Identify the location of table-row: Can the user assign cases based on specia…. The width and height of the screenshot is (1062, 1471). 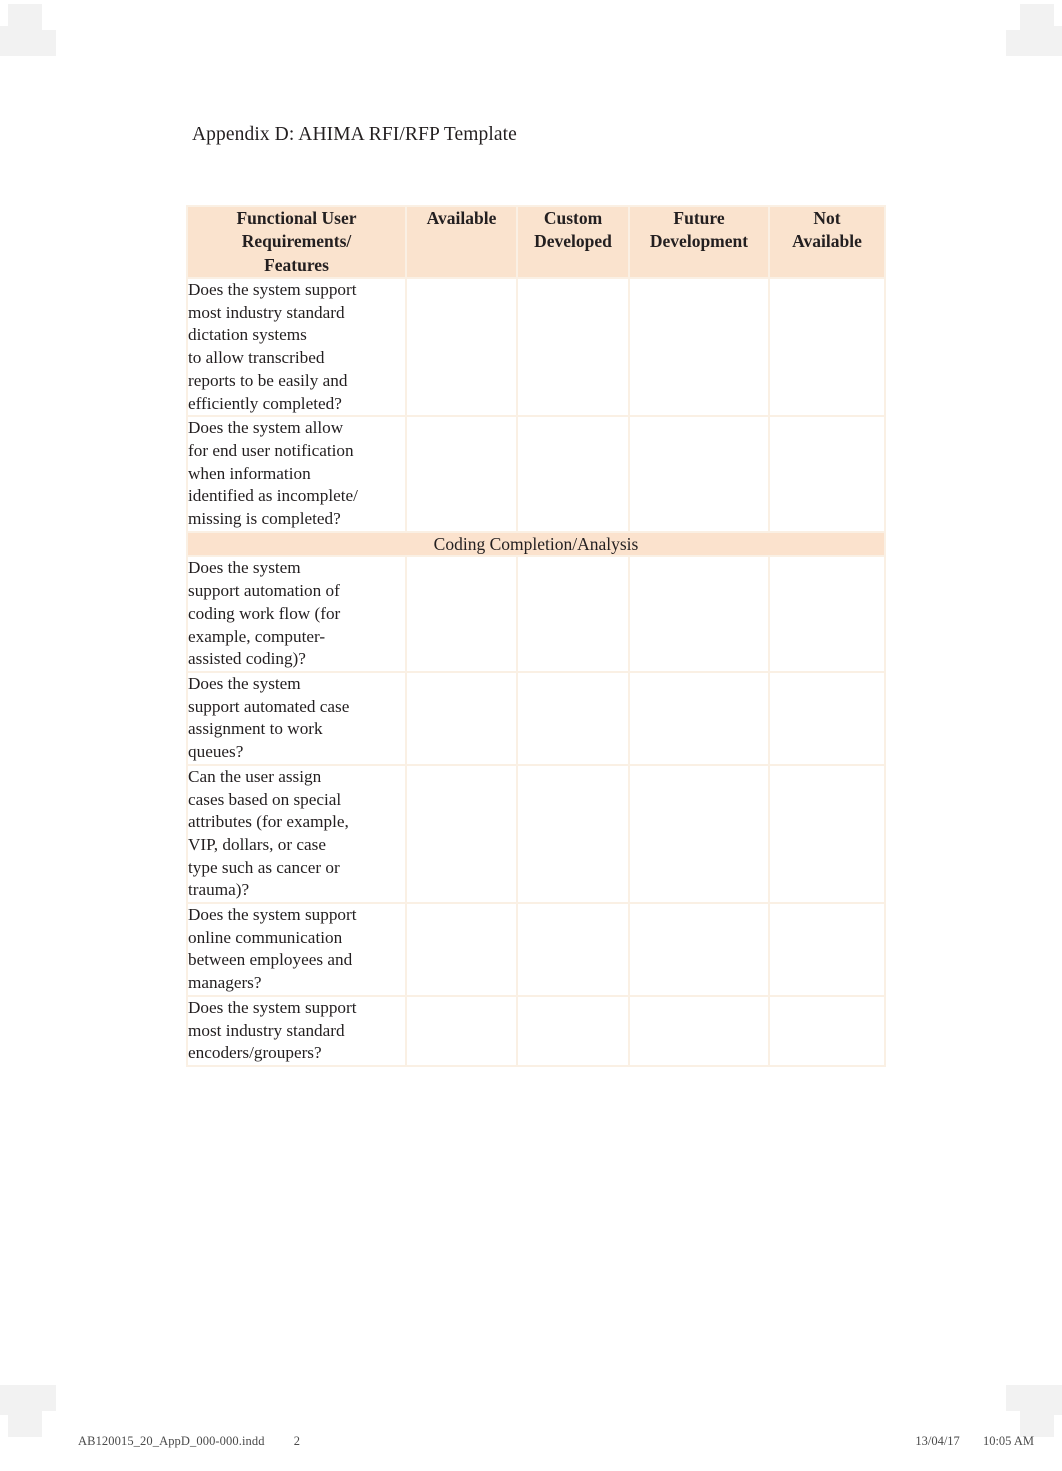
(536, 834).